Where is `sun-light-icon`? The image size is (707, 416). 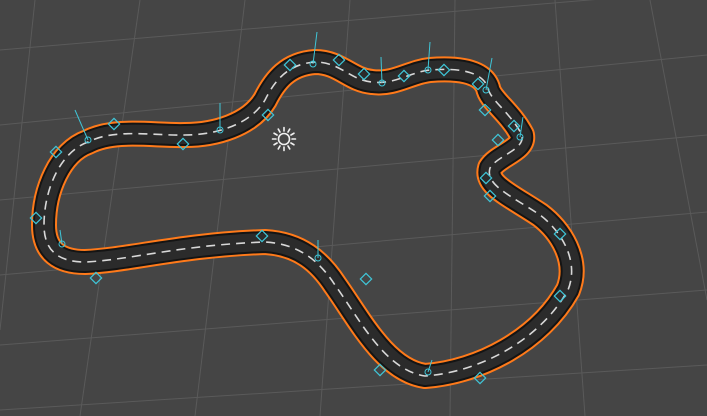
sun-light-icon is located at coordinates (284, 139).